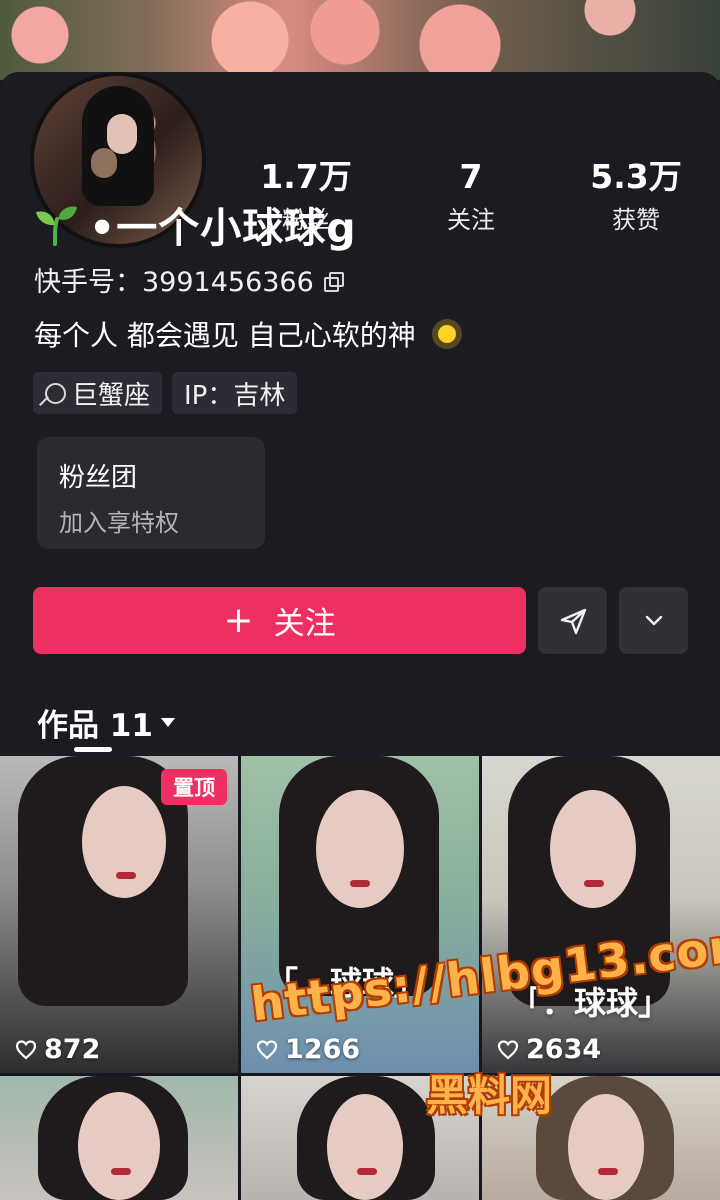 This screenshot has width=720, height=1200. What do you see at coordinates (56, 226) in the screenshot?
I see `sprout-icon` at bounding box center [56, 226].